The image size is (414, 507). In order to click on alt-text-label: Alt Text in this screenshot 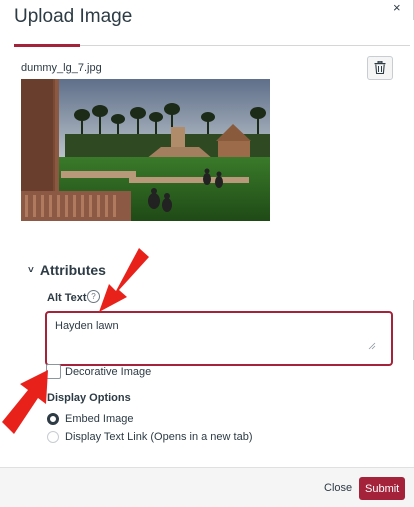, I will do `click(67, 298)`.